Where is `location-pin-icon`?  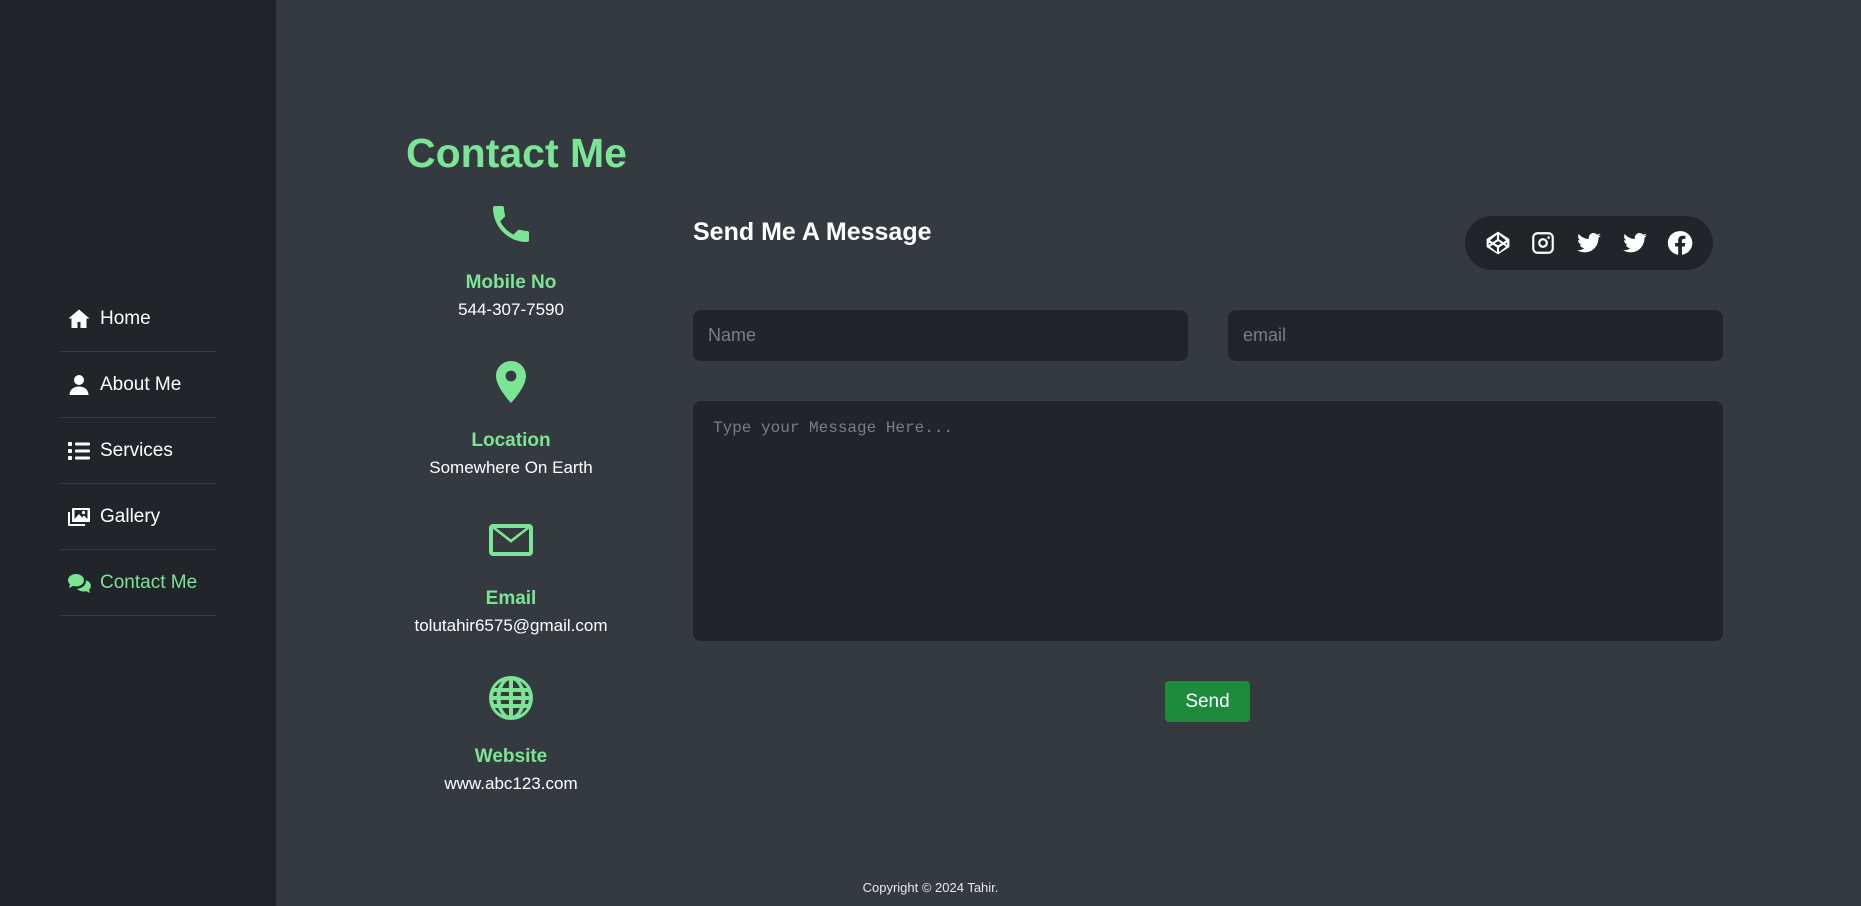 location-pin-icon is located at coordinates (511, 382).